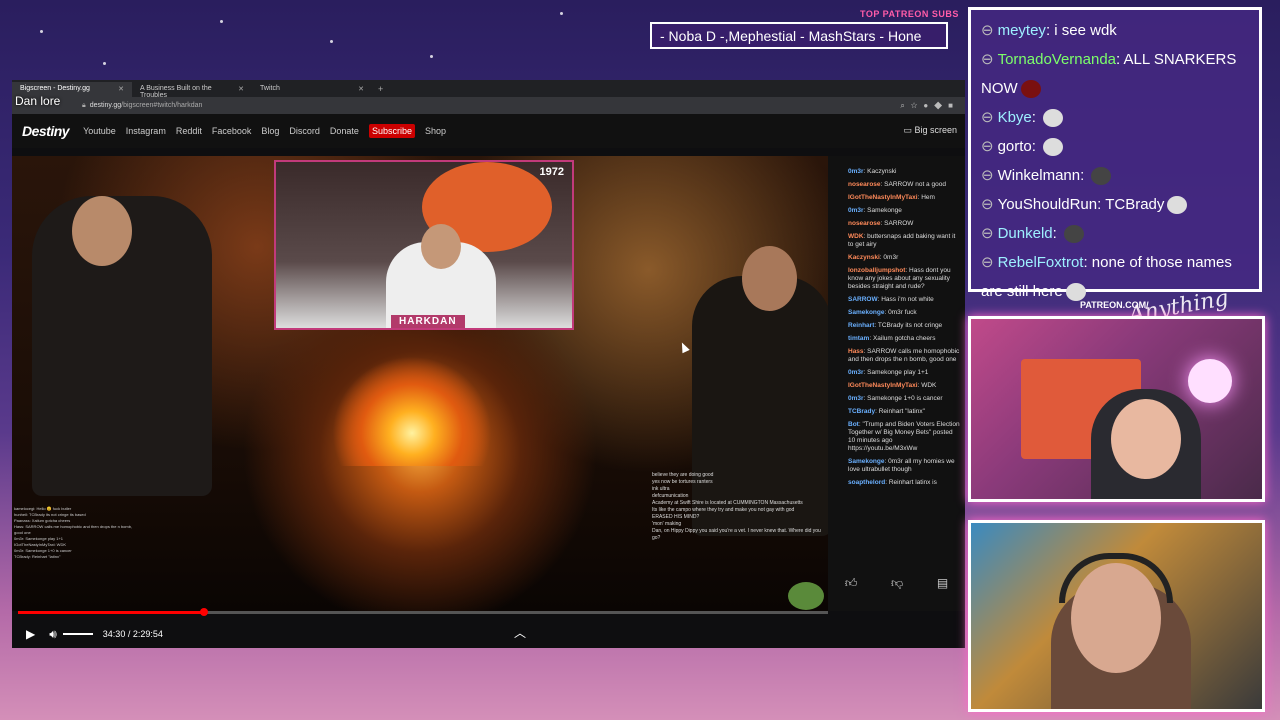 The width and height of the screenshot is (1280, 720). What do you see at coordinates (853, 424) in the screenshot?
I see `chat-username: Bot` at bounding box center [853, 424].